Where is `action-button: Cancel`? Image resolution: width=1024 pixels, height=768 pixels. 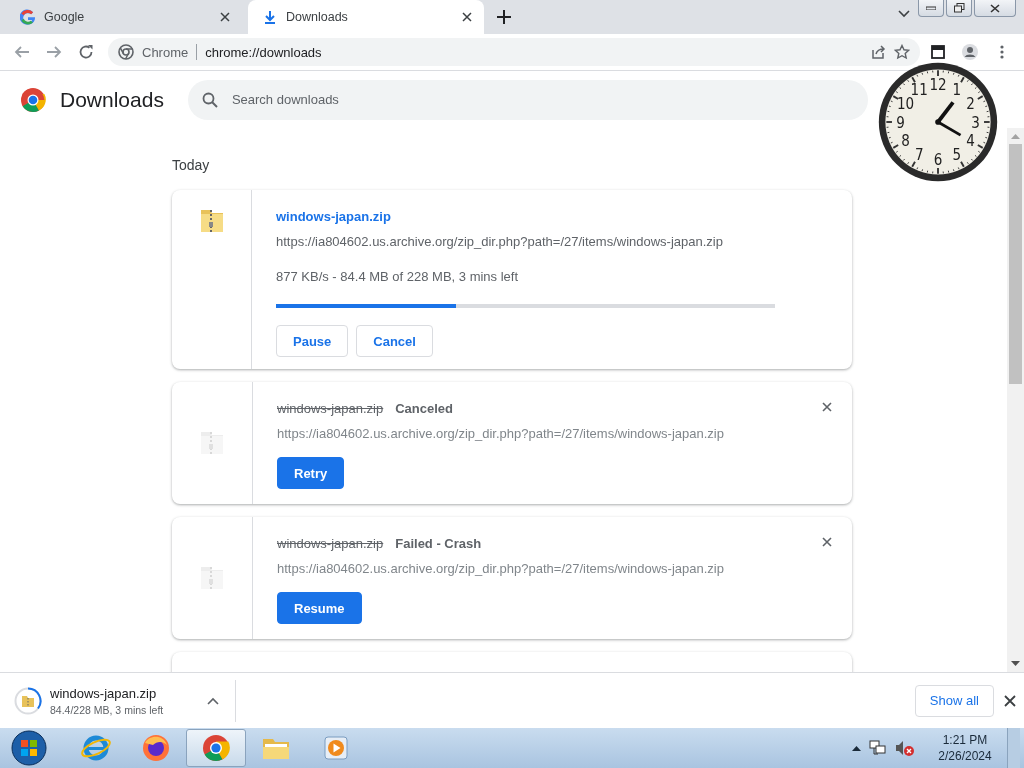
action-button: Cancel is located at coordinates (394, 341).